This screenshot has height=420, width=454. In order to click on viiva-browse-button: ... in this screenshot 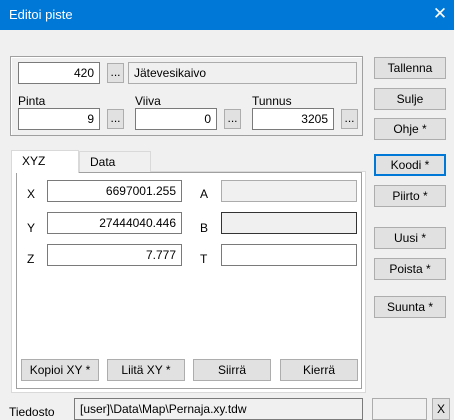, I will do `click(232, 119)`.